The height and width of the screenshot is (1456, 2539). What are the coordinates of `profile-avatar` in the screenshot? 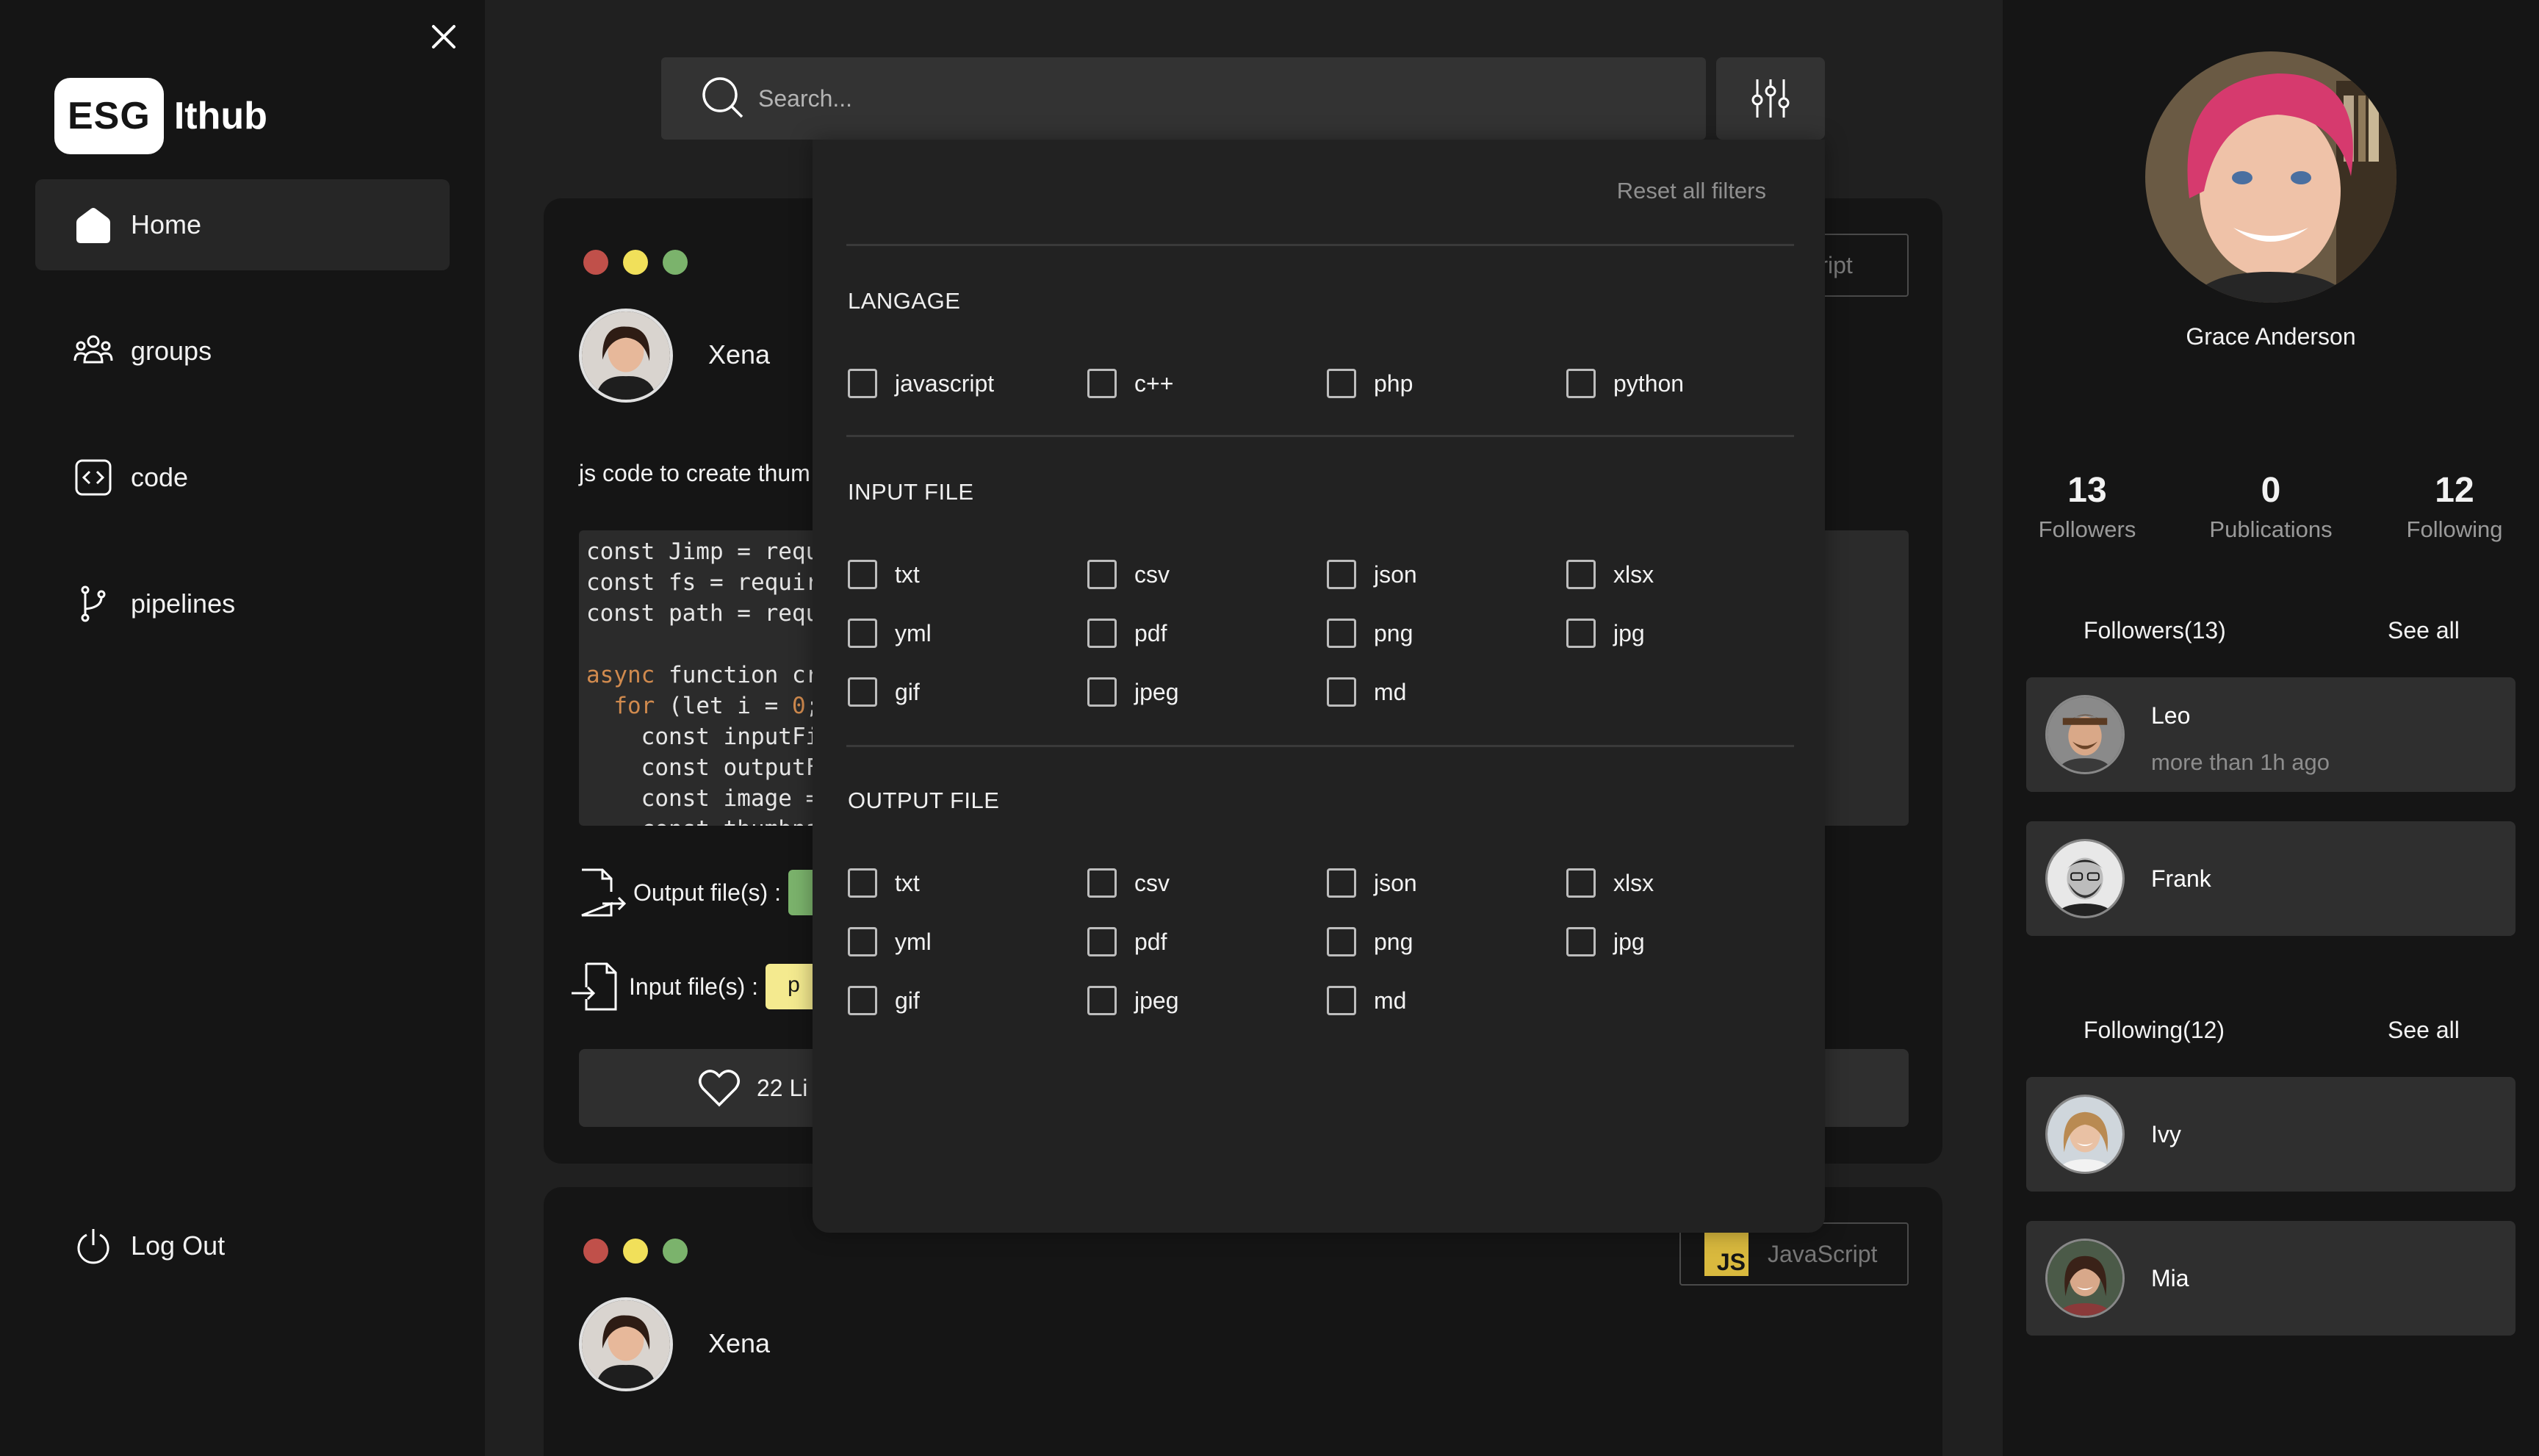 It's located at (2270, 177).